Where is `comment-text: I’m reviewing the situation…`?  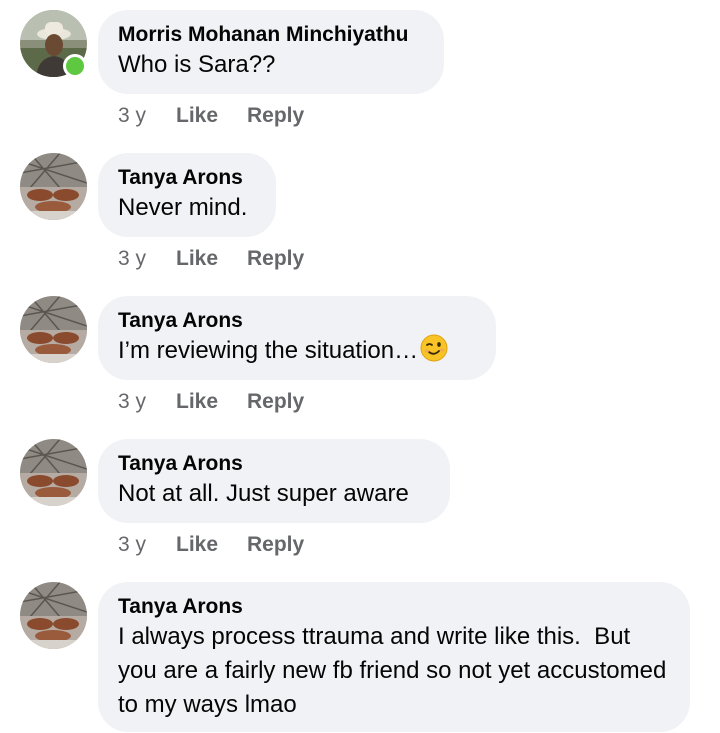
comment-text: I’m reviewing the situation… is located at coordinates (297, 351).